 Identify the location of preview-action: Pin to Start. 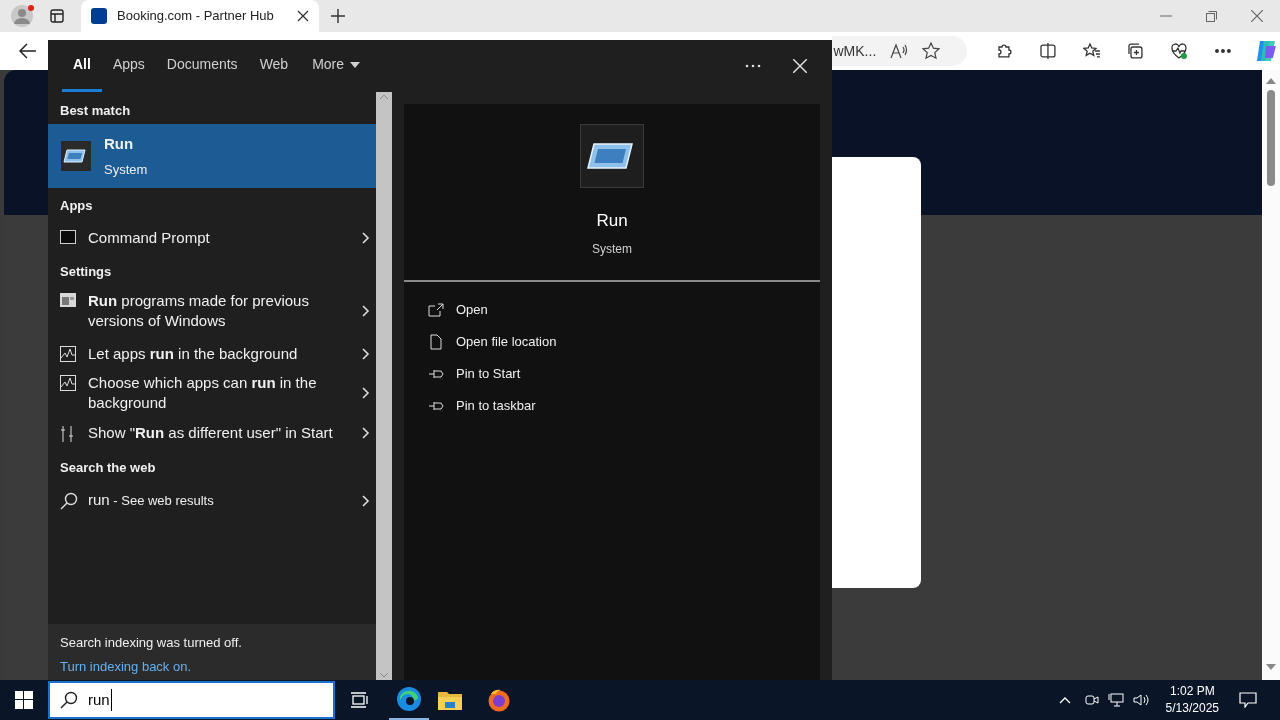
(612, 374).